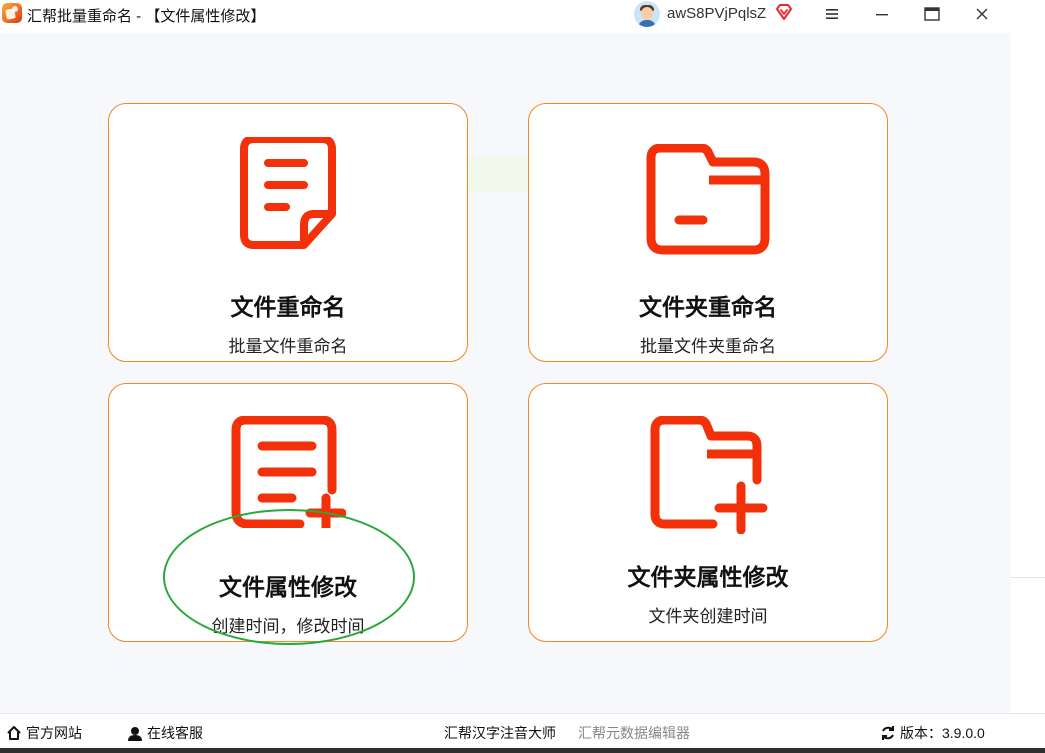 This screenshot has width=1045, height=753. What do you see at coordinates (708, 307) in the screenshot?
I see `card-title: 文件夹重命名` at bounding box center [708, 307].